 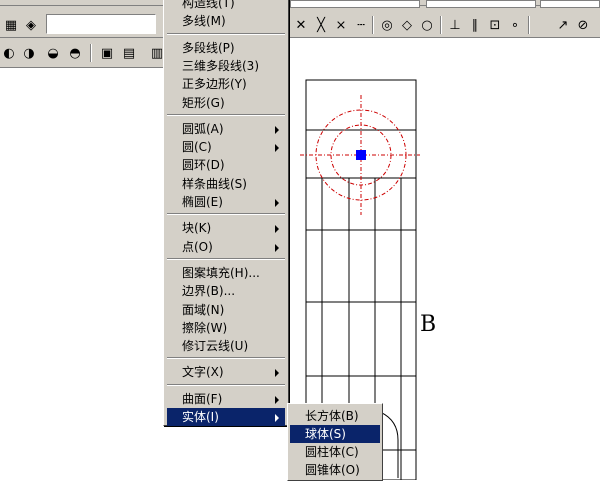 I want to click on menu-item-label: 椭圆(E), so click(x=202, y=202).